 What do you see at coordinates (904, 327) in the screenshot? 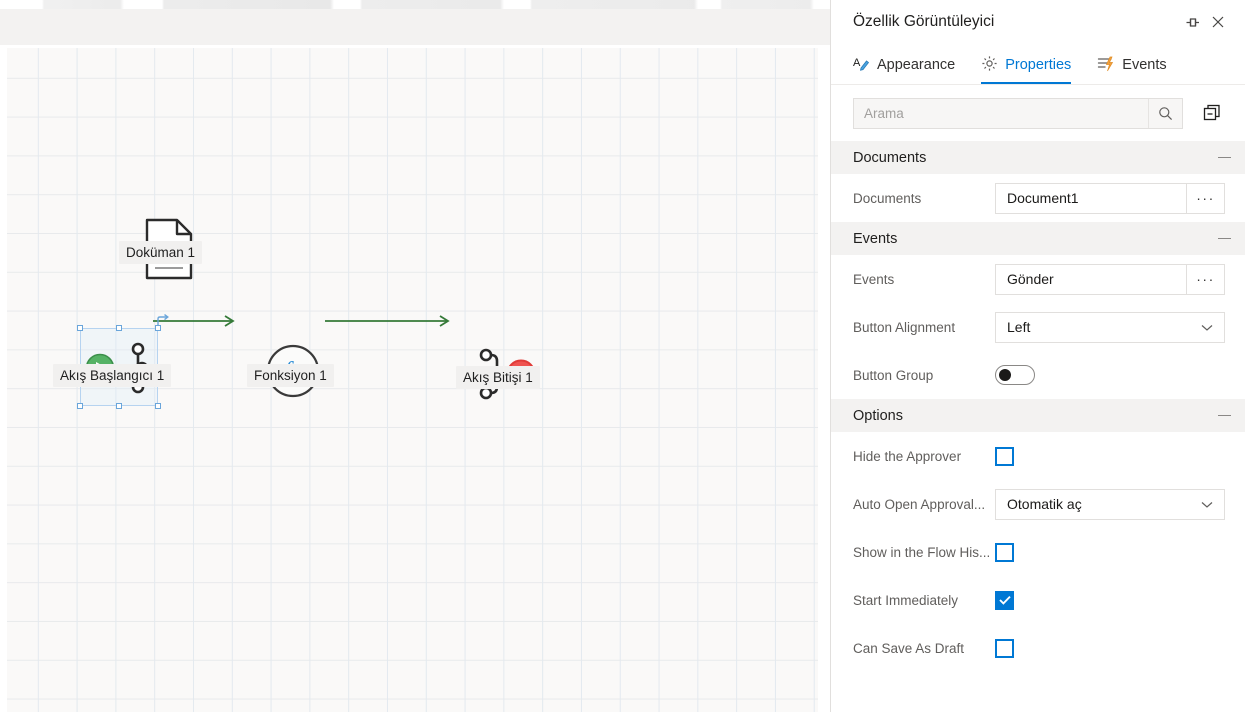
I see `property-label-button-alignment: Button Alignment` at bounding box center [904, 327].